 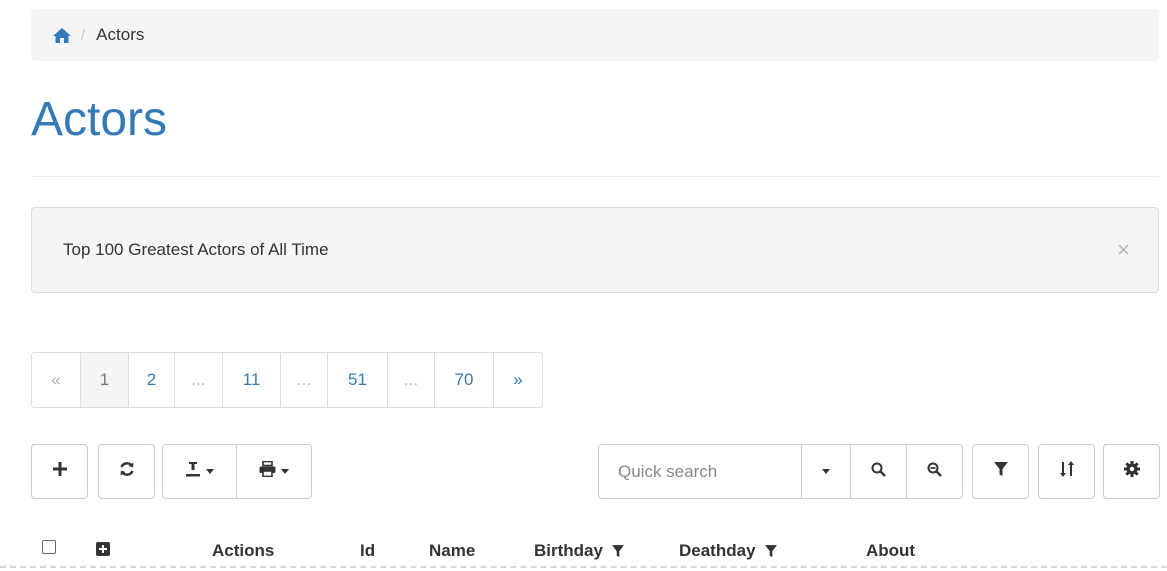 I want to click on search-button, so click(x=878, y=471).